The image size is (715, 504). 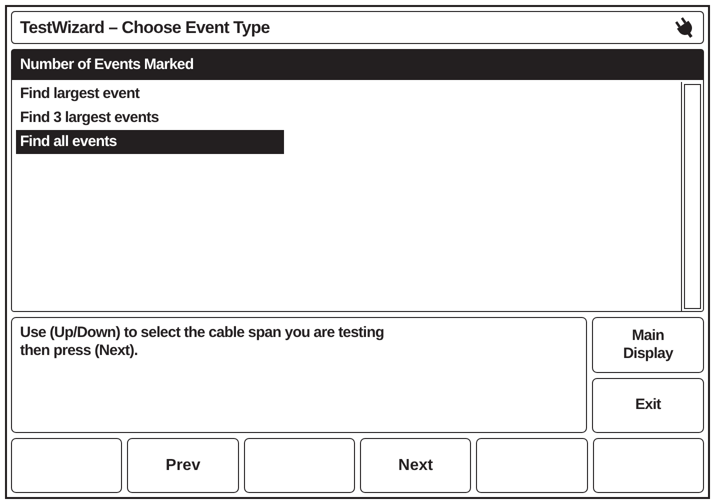 I want to click on function-key: Next, so click(x=416, y=465).